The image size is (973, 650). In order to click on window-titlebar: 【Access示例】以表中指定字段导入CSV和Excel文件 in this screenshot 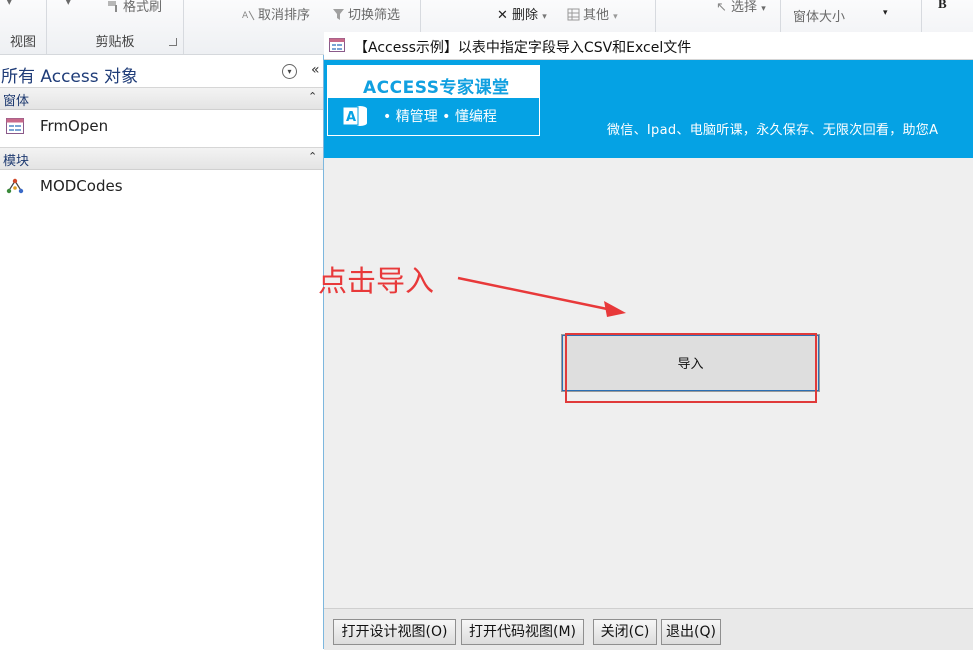, I will do `click(648, 46)`.